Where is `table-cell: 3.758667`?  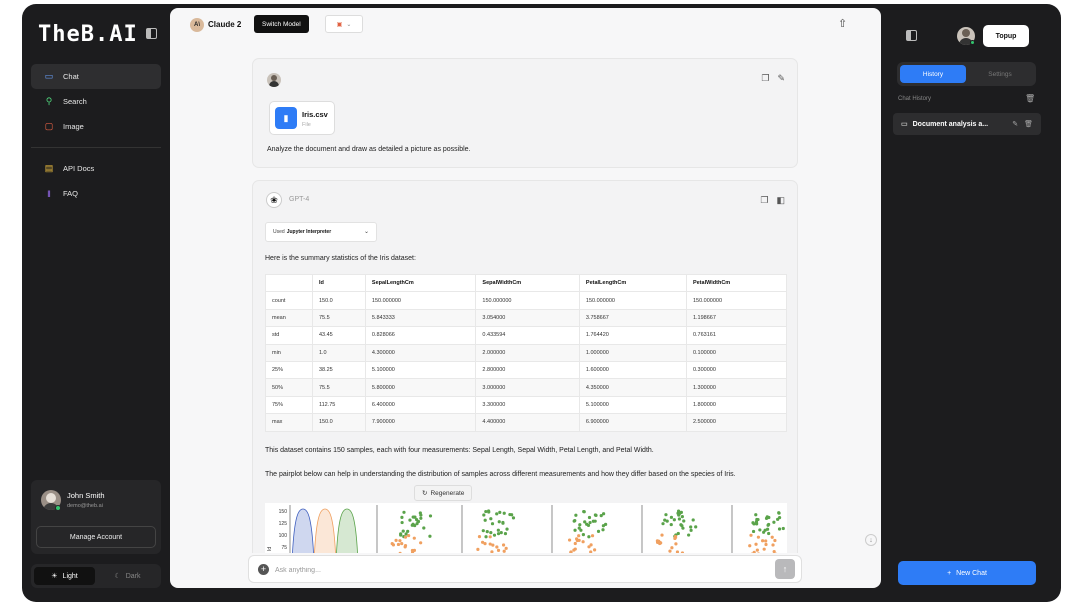
table-cell: 3.758667 is located at coordinates (632, 318).